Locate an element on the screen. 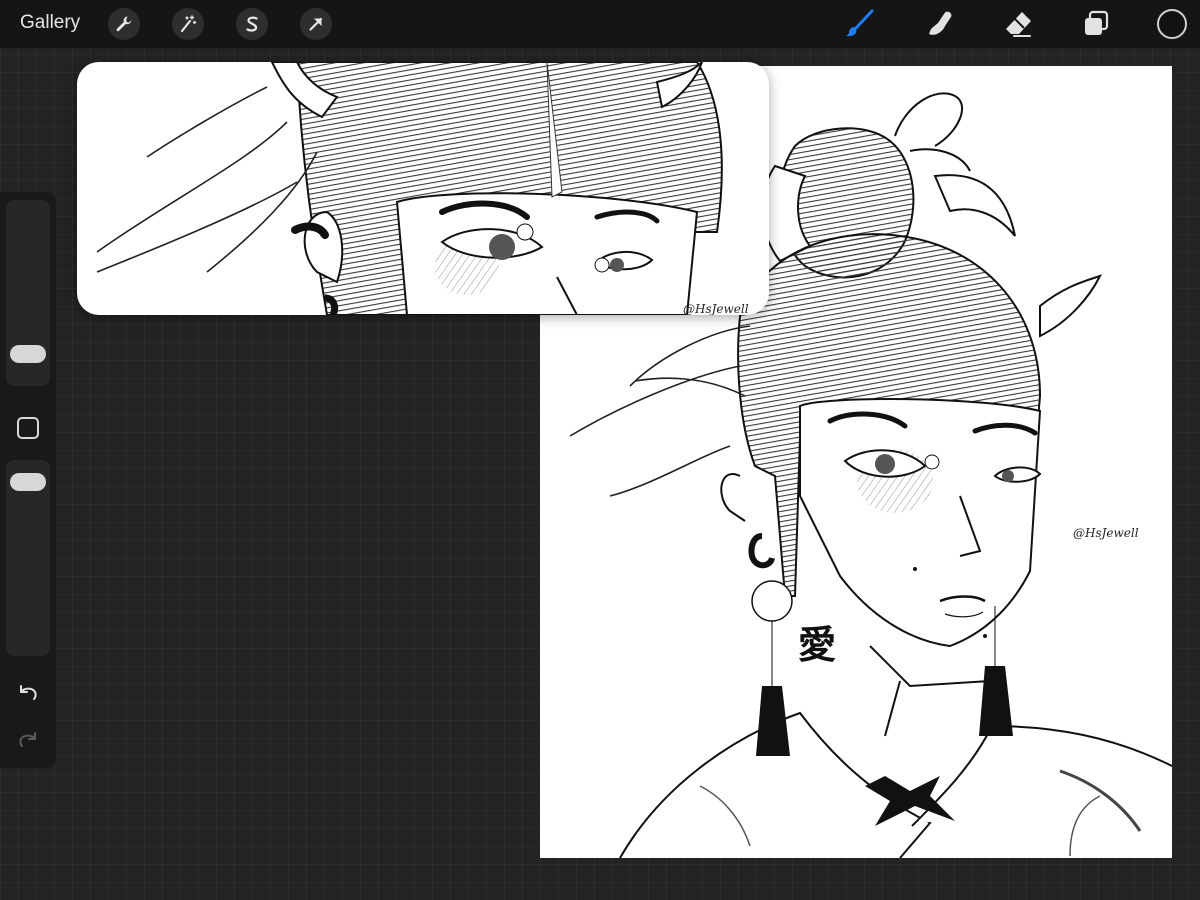 The image size is (1200, 900). smudge-finger-icon is located at coordinates (940, 23).